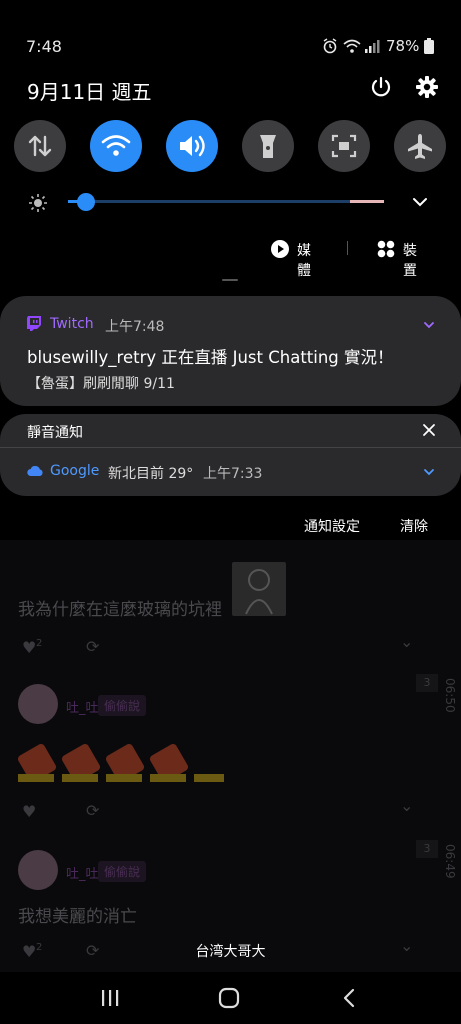 This screenshot has width=461, height=1024. Describe the element at coordinates (89, 90) in the screenshot. I see `date-text: 9月11日 週五` at that location.